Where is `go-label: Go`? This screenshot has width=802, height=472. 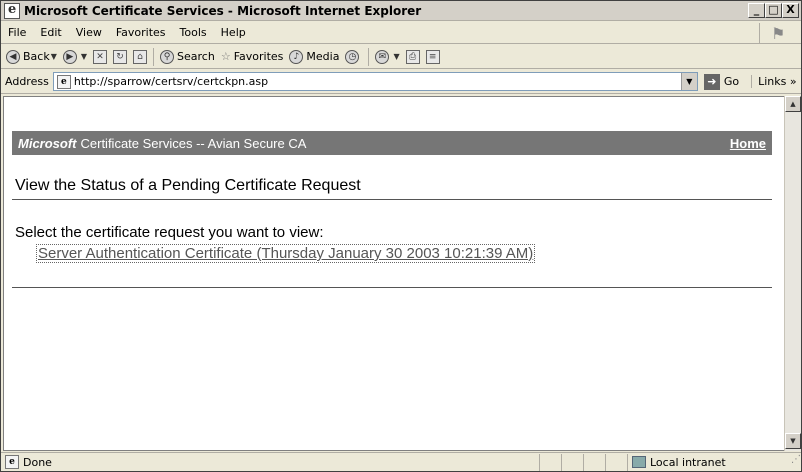 go-label: Go is located at coordinates (731, 81).